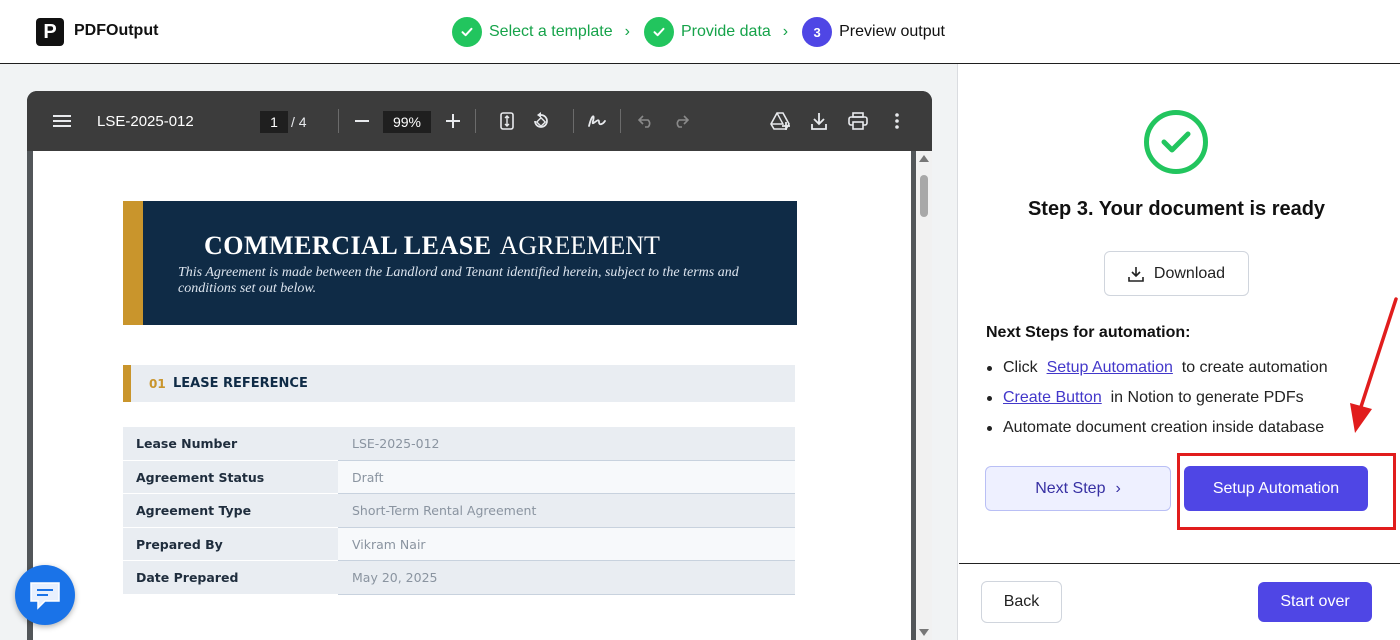  What do you see at coordinates (1189, 273) in the screenshot?
I see `download-label: Download` at bounding box center [1189, 273].